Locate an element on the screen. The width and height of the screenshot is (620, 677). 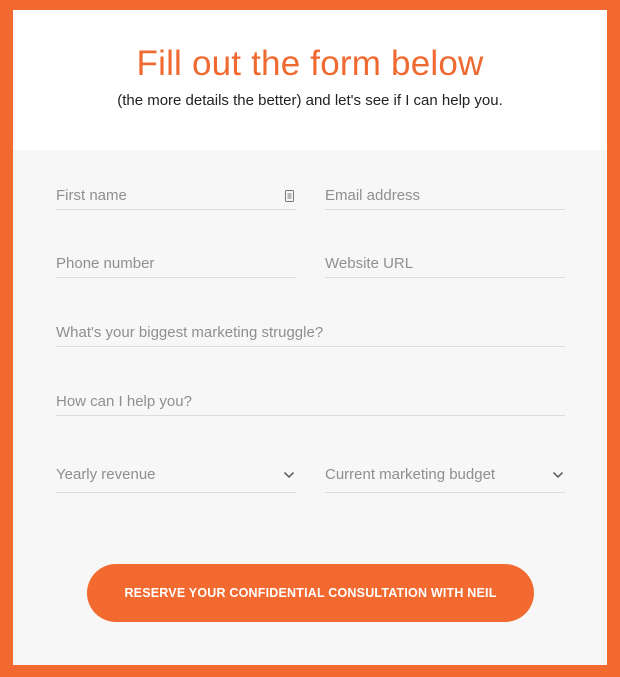
budget-select: Current marketing budget is located at coordinates (445, 475).